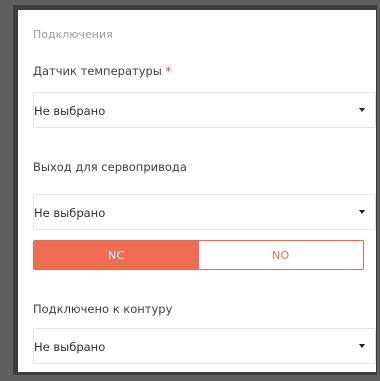  Describe the element at coordinates (280, 255) in the screenshot. I see `toggle-option-no: NO` at that location.